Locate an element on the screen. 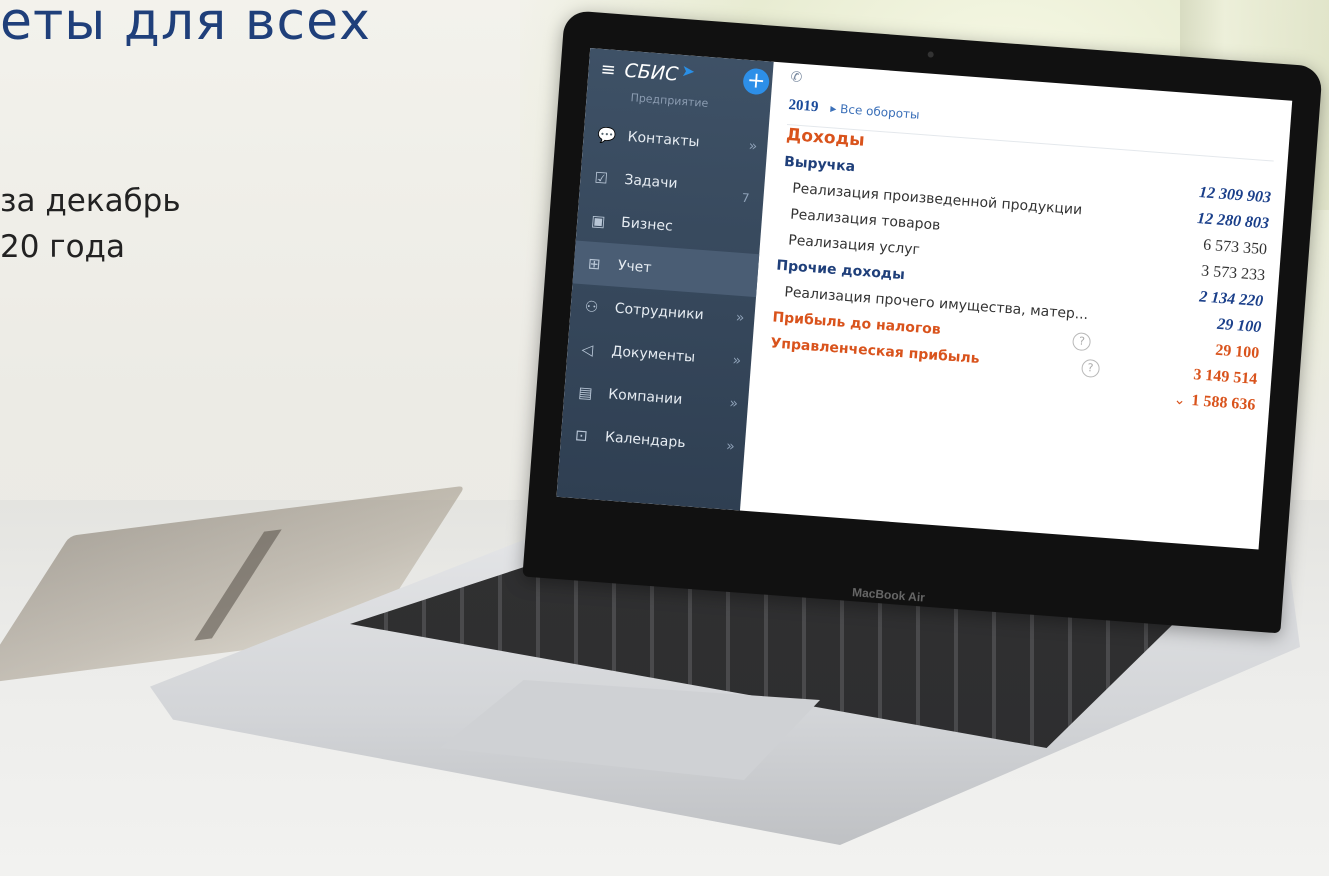  row-value-wrap: 6 573 350 is located at coordinates (1235, 247).